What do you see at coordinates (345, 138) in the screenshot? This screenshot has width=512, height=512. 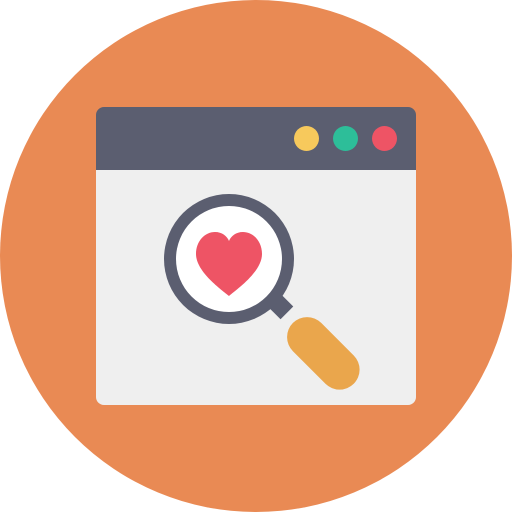 I see `window-dot-green` at bounding box center [345, 138].